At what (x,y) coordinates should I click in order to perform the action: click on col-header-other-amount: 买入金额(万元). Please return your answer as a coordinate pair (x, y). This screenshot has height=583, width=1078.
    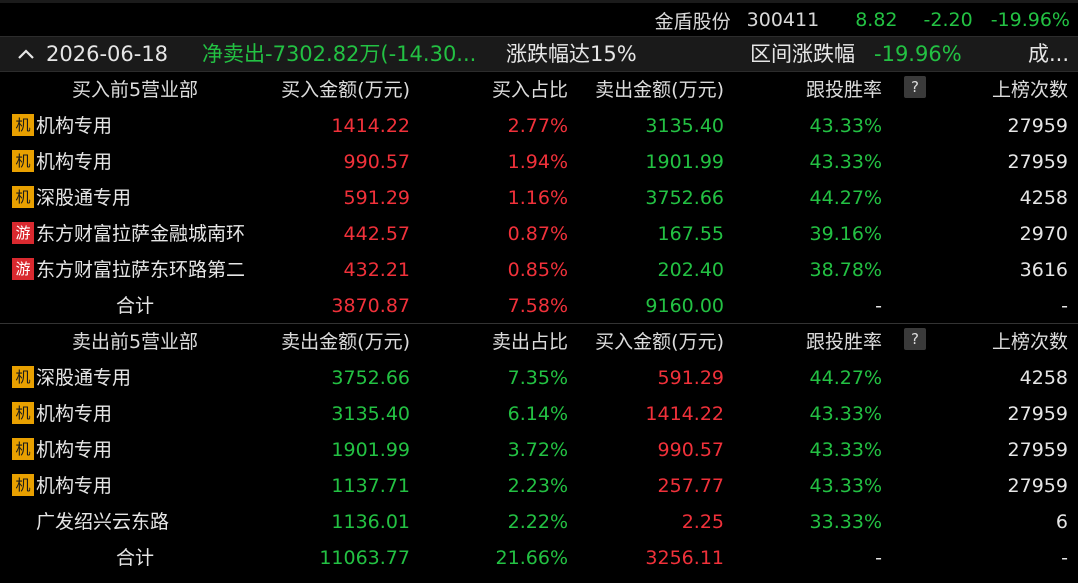
    Looking at the image, I should click on (659, 342).